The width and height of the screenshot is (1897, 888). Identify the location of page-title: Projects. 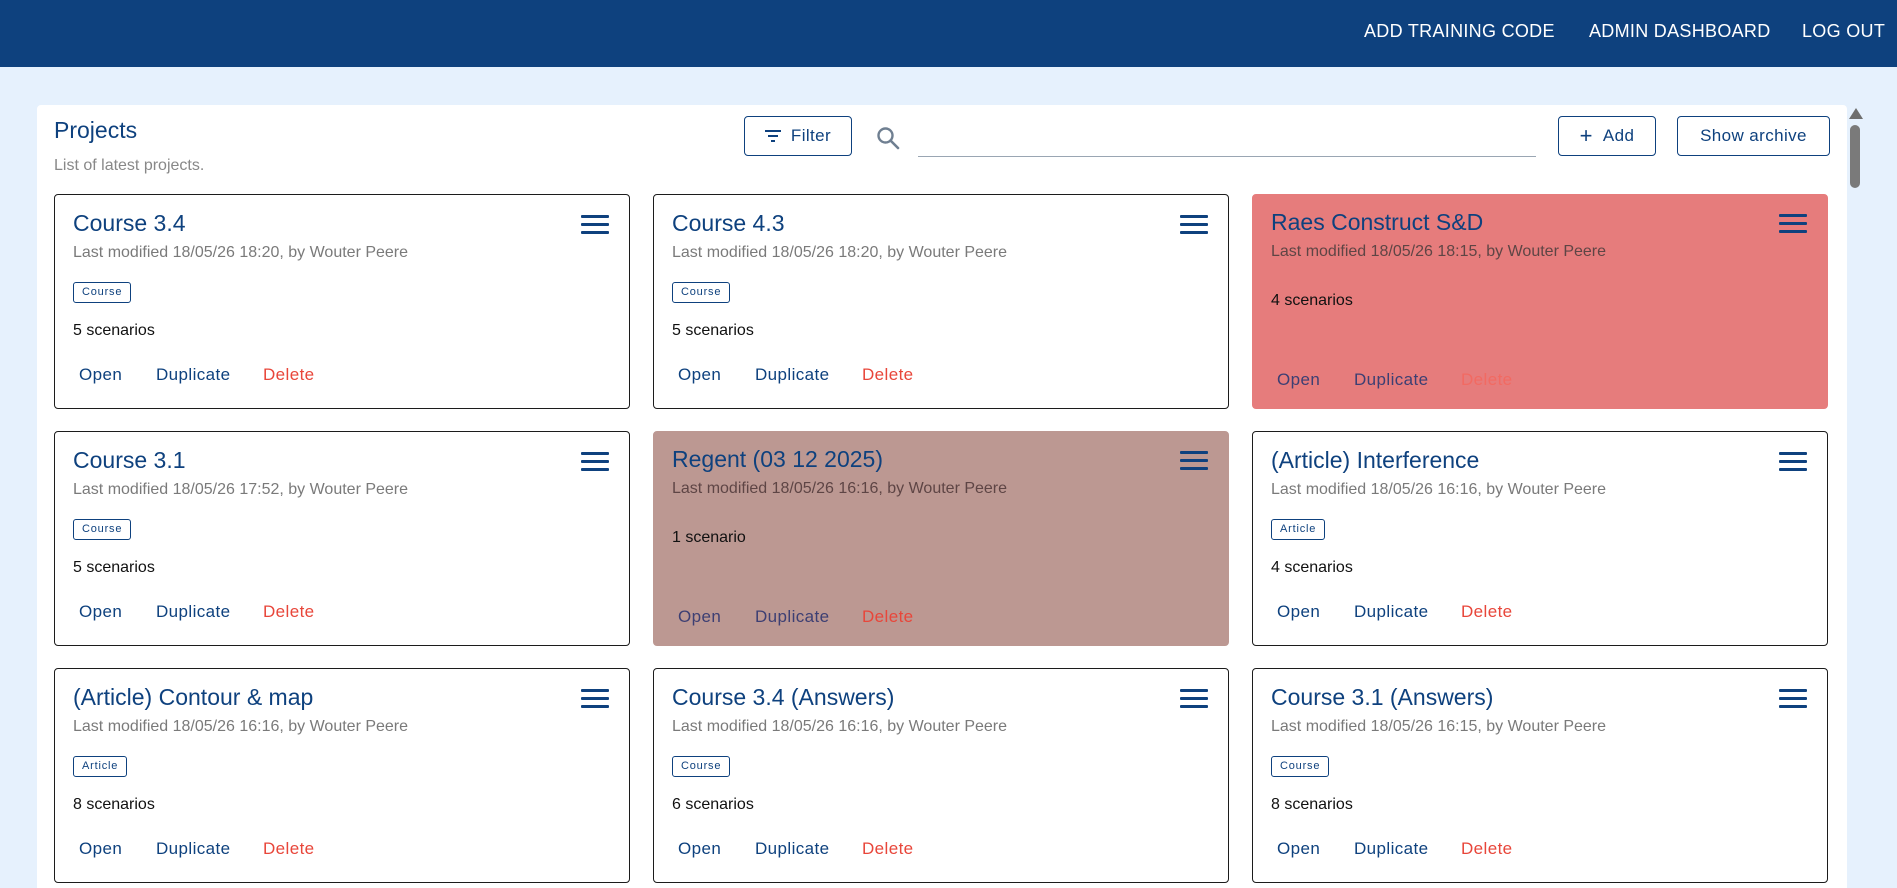
(96, 130).